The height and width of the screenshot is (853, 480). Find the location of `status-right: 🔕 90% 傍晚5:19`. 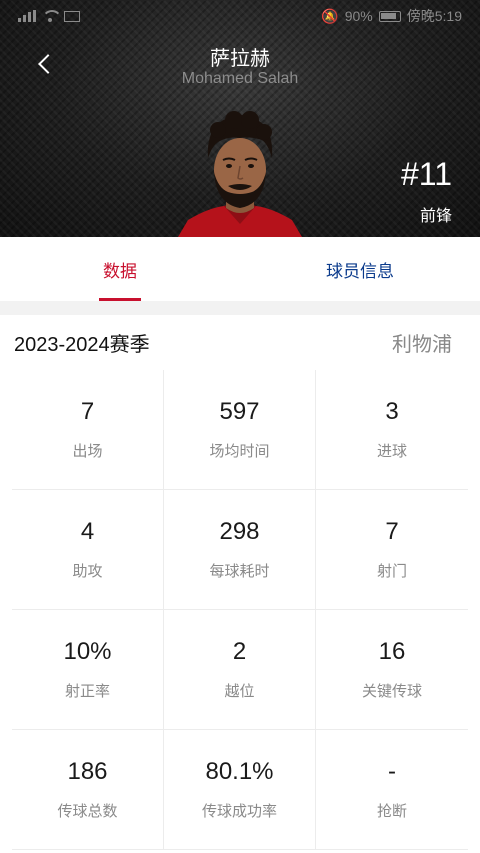

status-right: 🔕 90% 傍晚5:19 is located at coordinates (391, 16).